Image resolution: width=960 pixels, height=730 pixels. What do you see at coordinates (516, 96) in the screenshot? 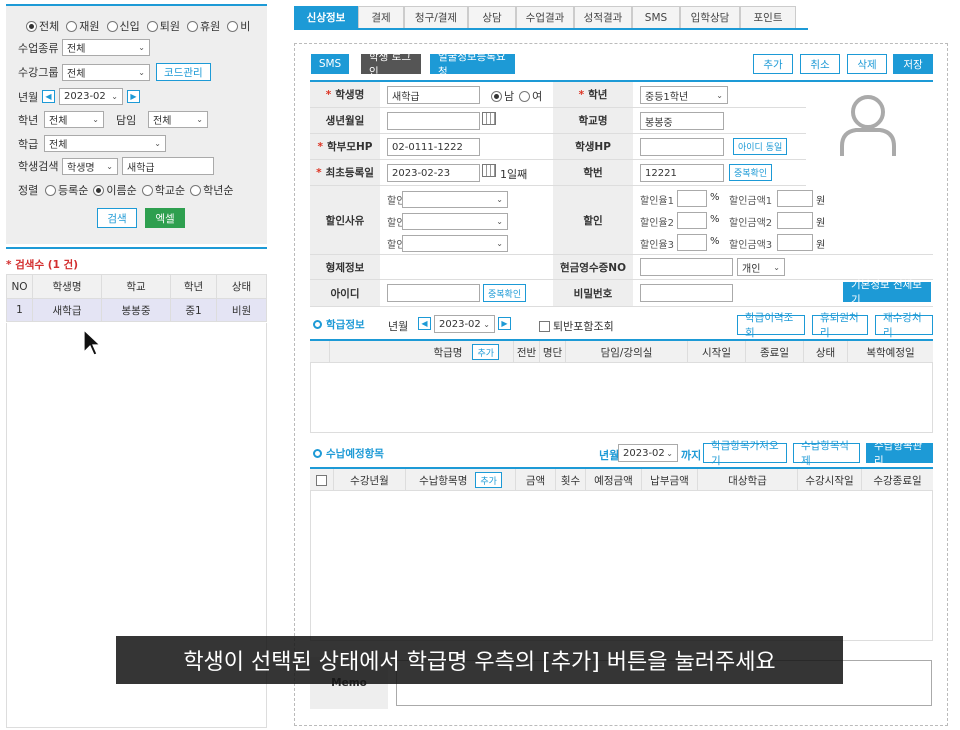
I see `gender-radio-group: 남 여` at bounding box center [516, 96].